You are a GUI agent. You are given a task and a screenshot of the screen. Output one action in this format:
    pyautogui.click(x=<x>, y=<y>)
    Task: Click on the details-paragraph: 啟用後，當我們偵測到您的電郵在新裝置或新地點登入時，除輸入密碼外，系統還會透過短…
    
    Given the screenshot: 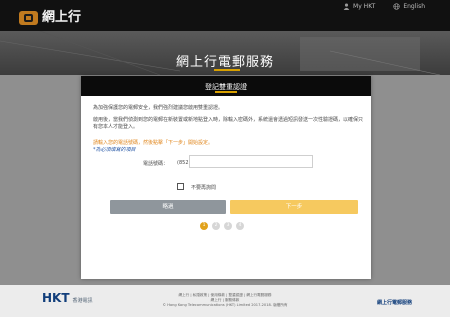 What is the action you would take?
    pyautogui.click(x=228, y=123)
    